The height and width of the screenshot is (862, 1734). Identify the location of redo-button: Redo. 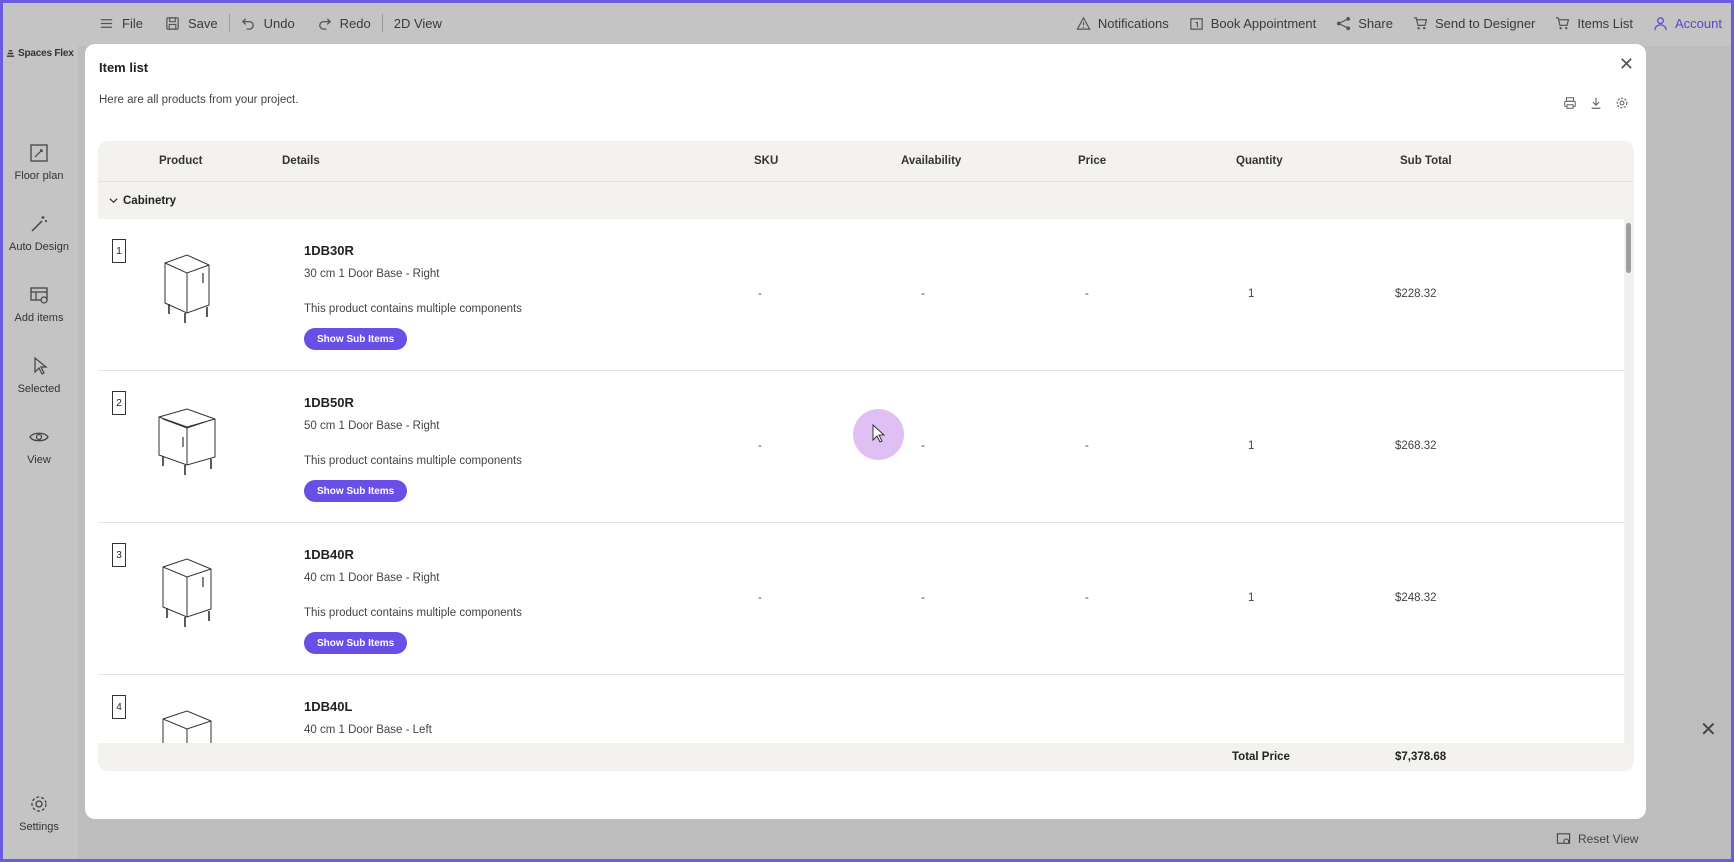
(344, 23).